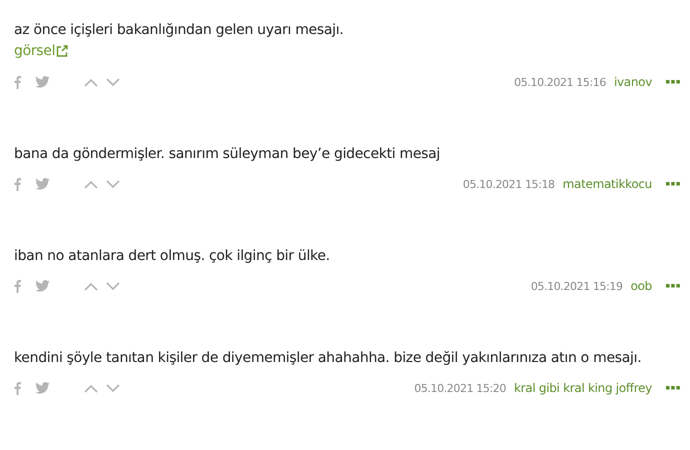  Describe the element at coordinates (328, 358) in the screenshot. I see `entry-text: kendini şöyle tanıtan kişiler de diyememişler ahahahha. bize değil yakınlarınıza atın o mesajı.` at that location.